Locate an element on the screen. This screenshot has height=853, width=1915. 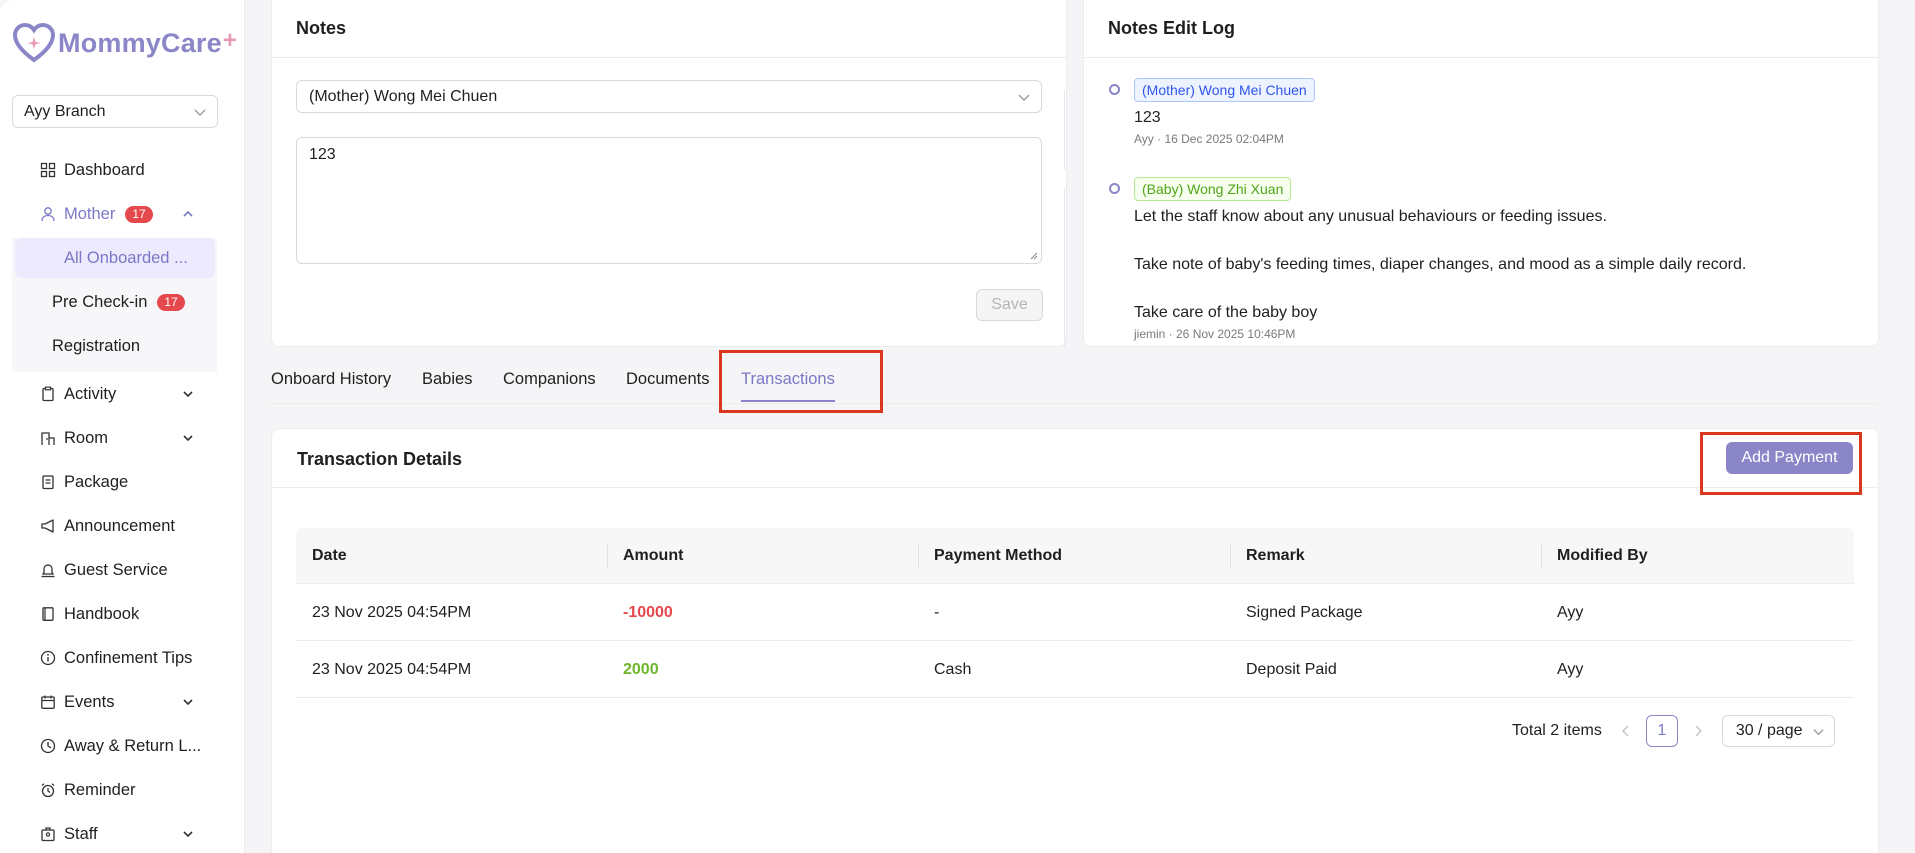
page-number-current: 1 is located at coordinates (1661, 731).